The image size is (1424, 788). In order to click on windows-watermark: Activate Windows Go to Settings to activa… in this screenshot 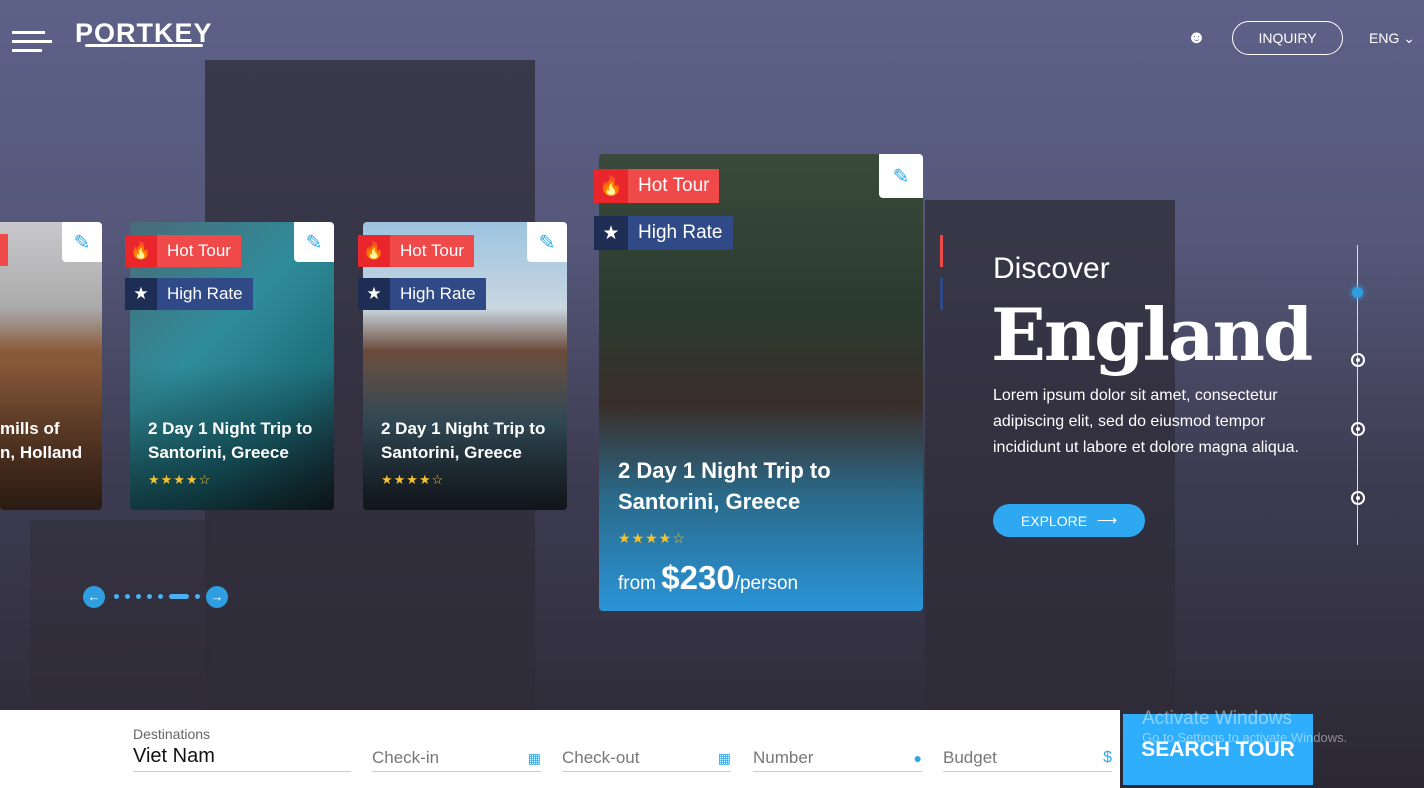, I will do `click(1245, 726)`.